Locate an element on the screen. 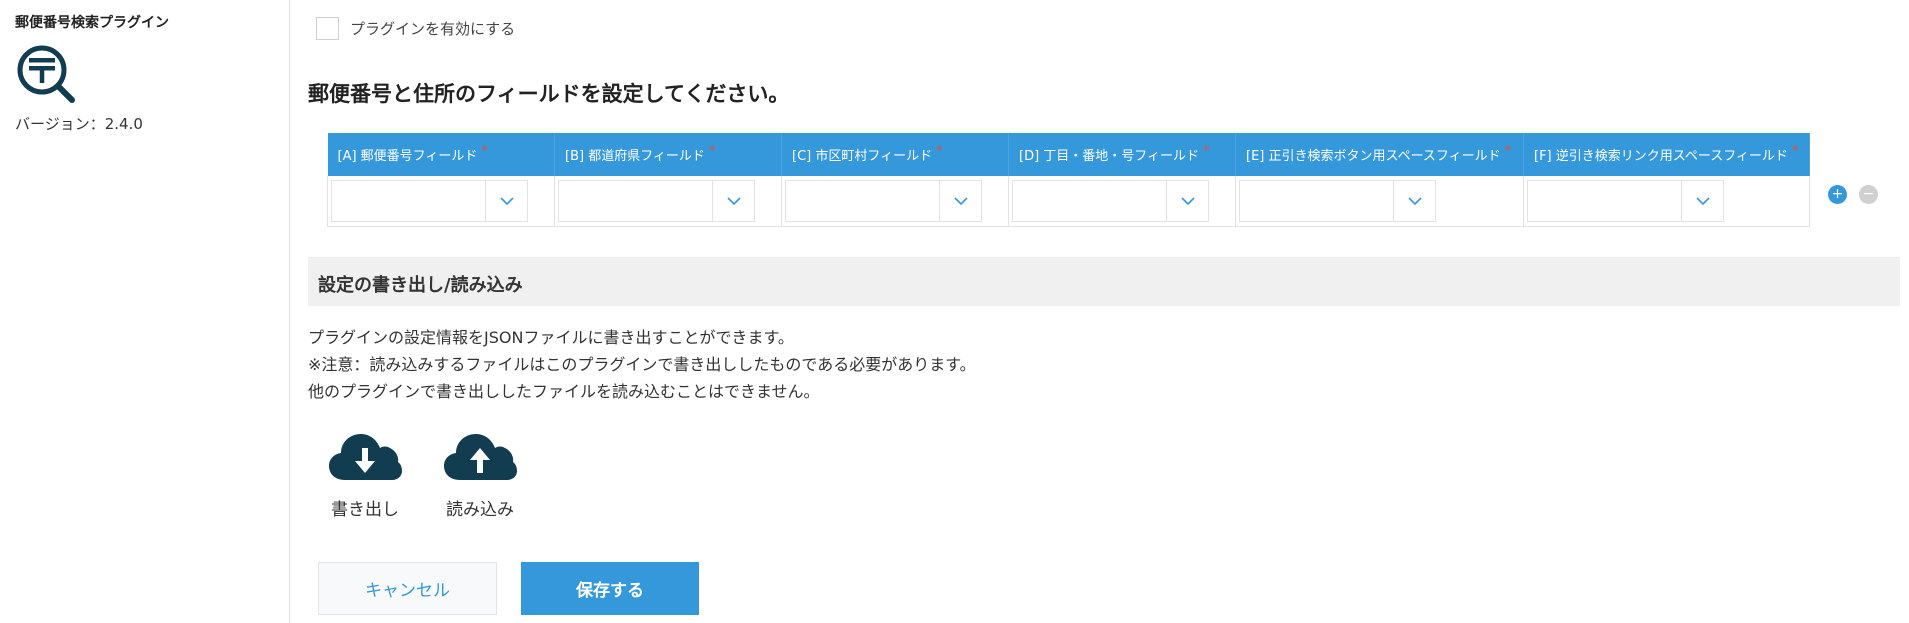 The width and height of the screenshot is (1909, 623). table-row is located at coordinates (1068, 201).